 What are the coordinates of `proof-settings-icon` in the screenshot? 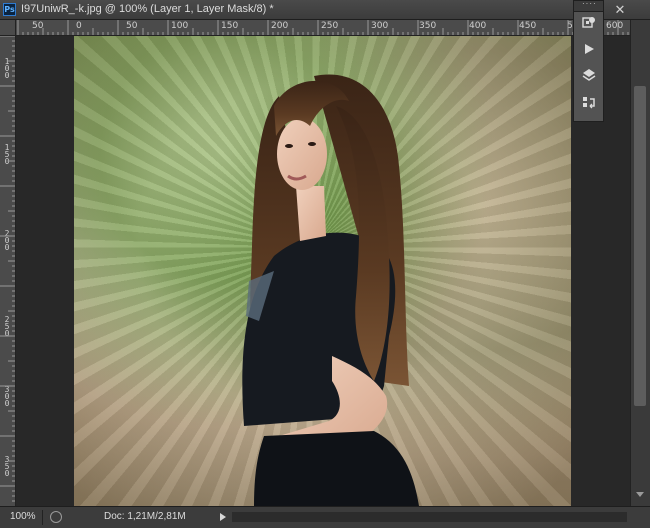 It's located at (56, 517).